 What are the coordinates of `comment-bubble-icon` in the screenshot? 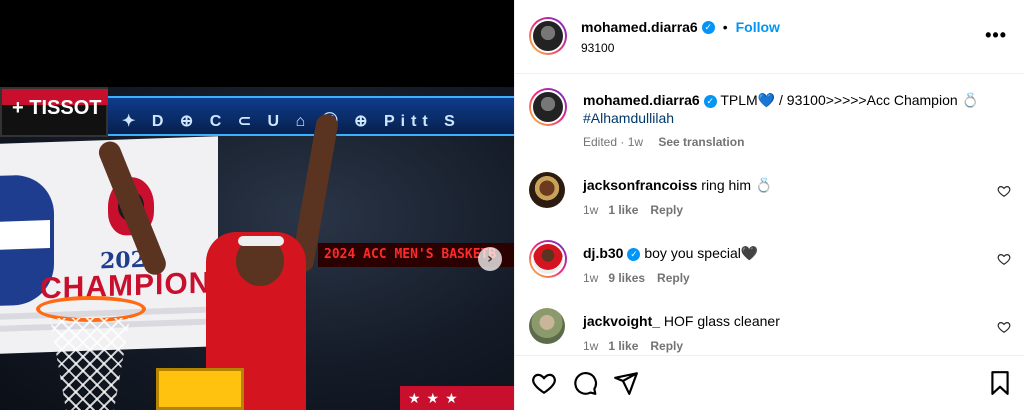 It's located at (585, 383).